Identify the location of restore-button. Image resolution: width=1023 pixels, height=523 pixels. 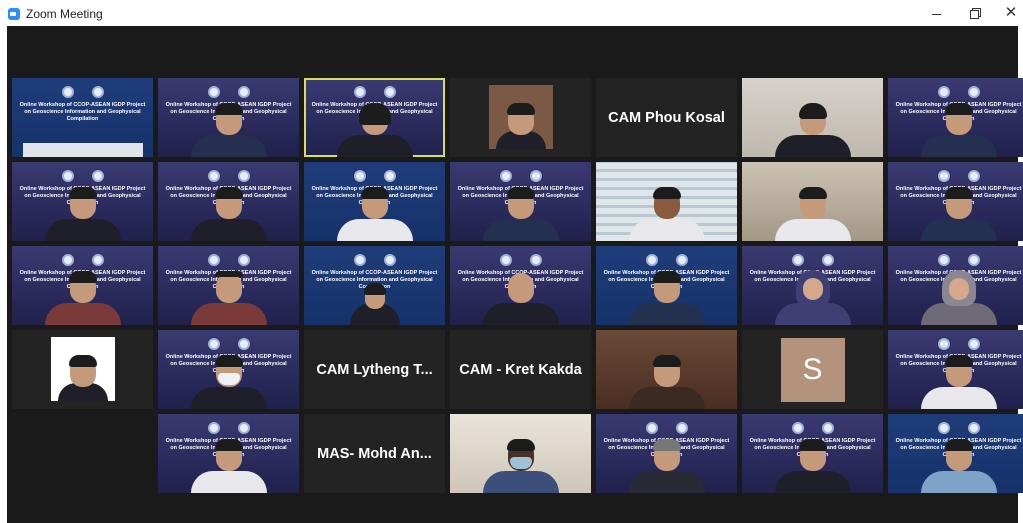
(975, 13).